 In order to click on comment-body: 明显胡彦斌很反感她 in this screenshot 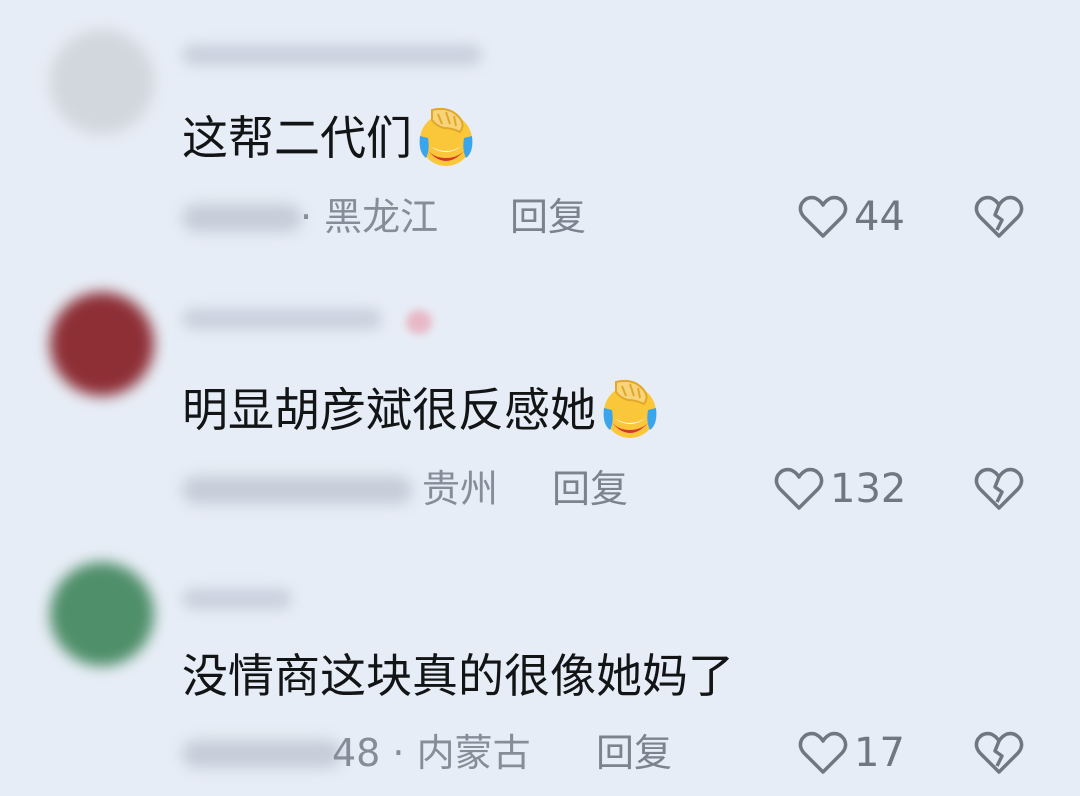, I will do `click(389, 410)`.